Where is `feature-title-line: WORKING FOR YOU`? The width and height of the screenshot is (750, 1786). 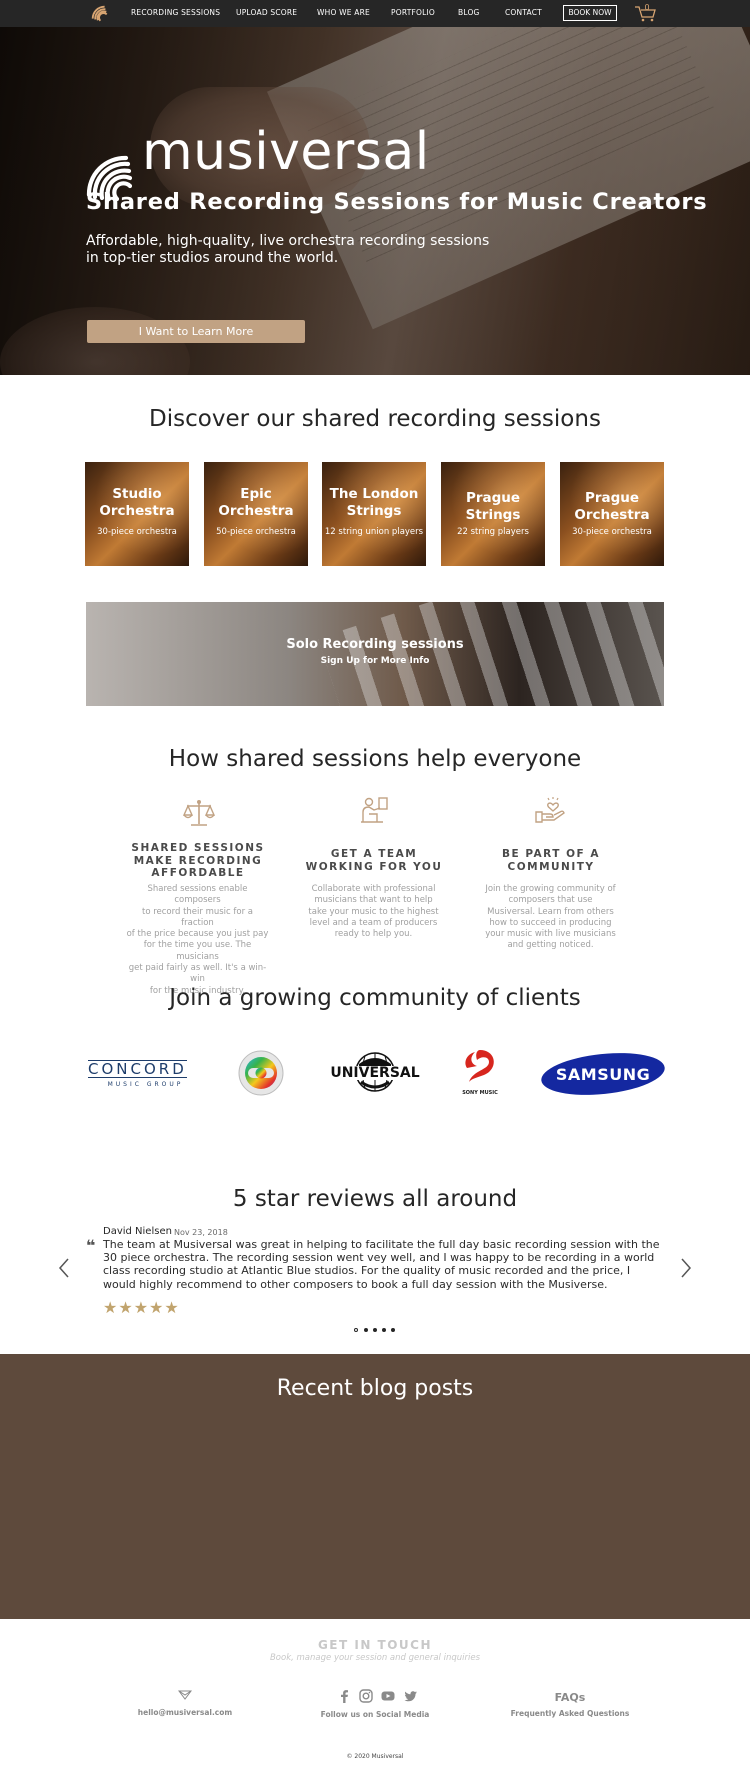 feature-title-line: WORKING FOR YOU is located at coordinates (374, 866).